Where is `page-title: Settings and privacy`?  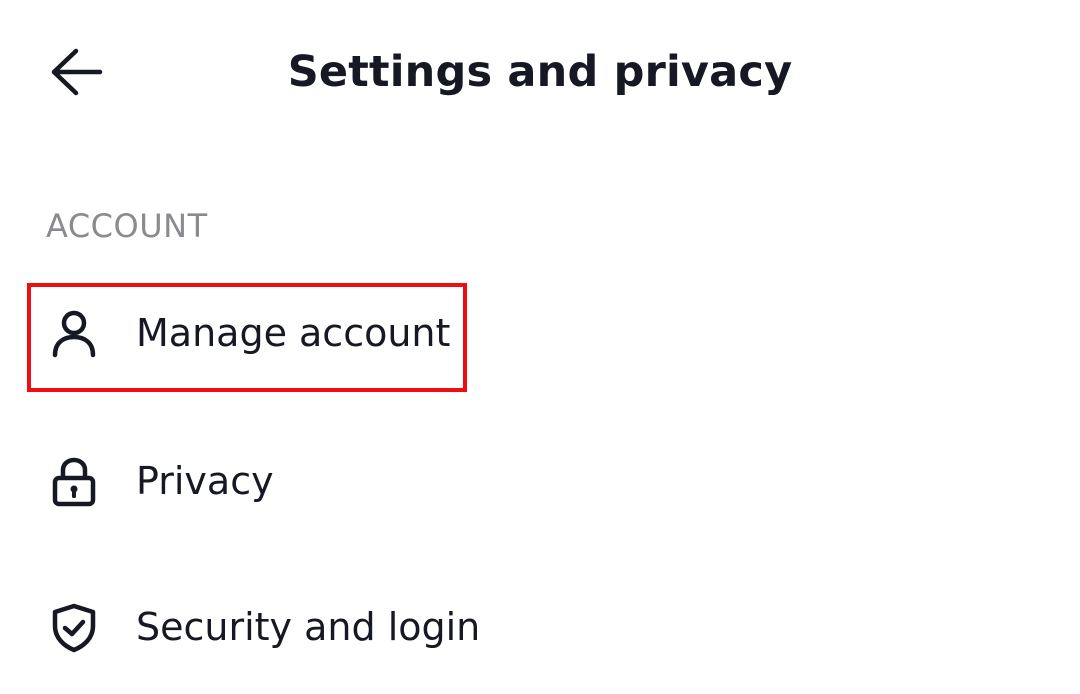
page-title: Settings and privacy is located at coordinates (540, 72).